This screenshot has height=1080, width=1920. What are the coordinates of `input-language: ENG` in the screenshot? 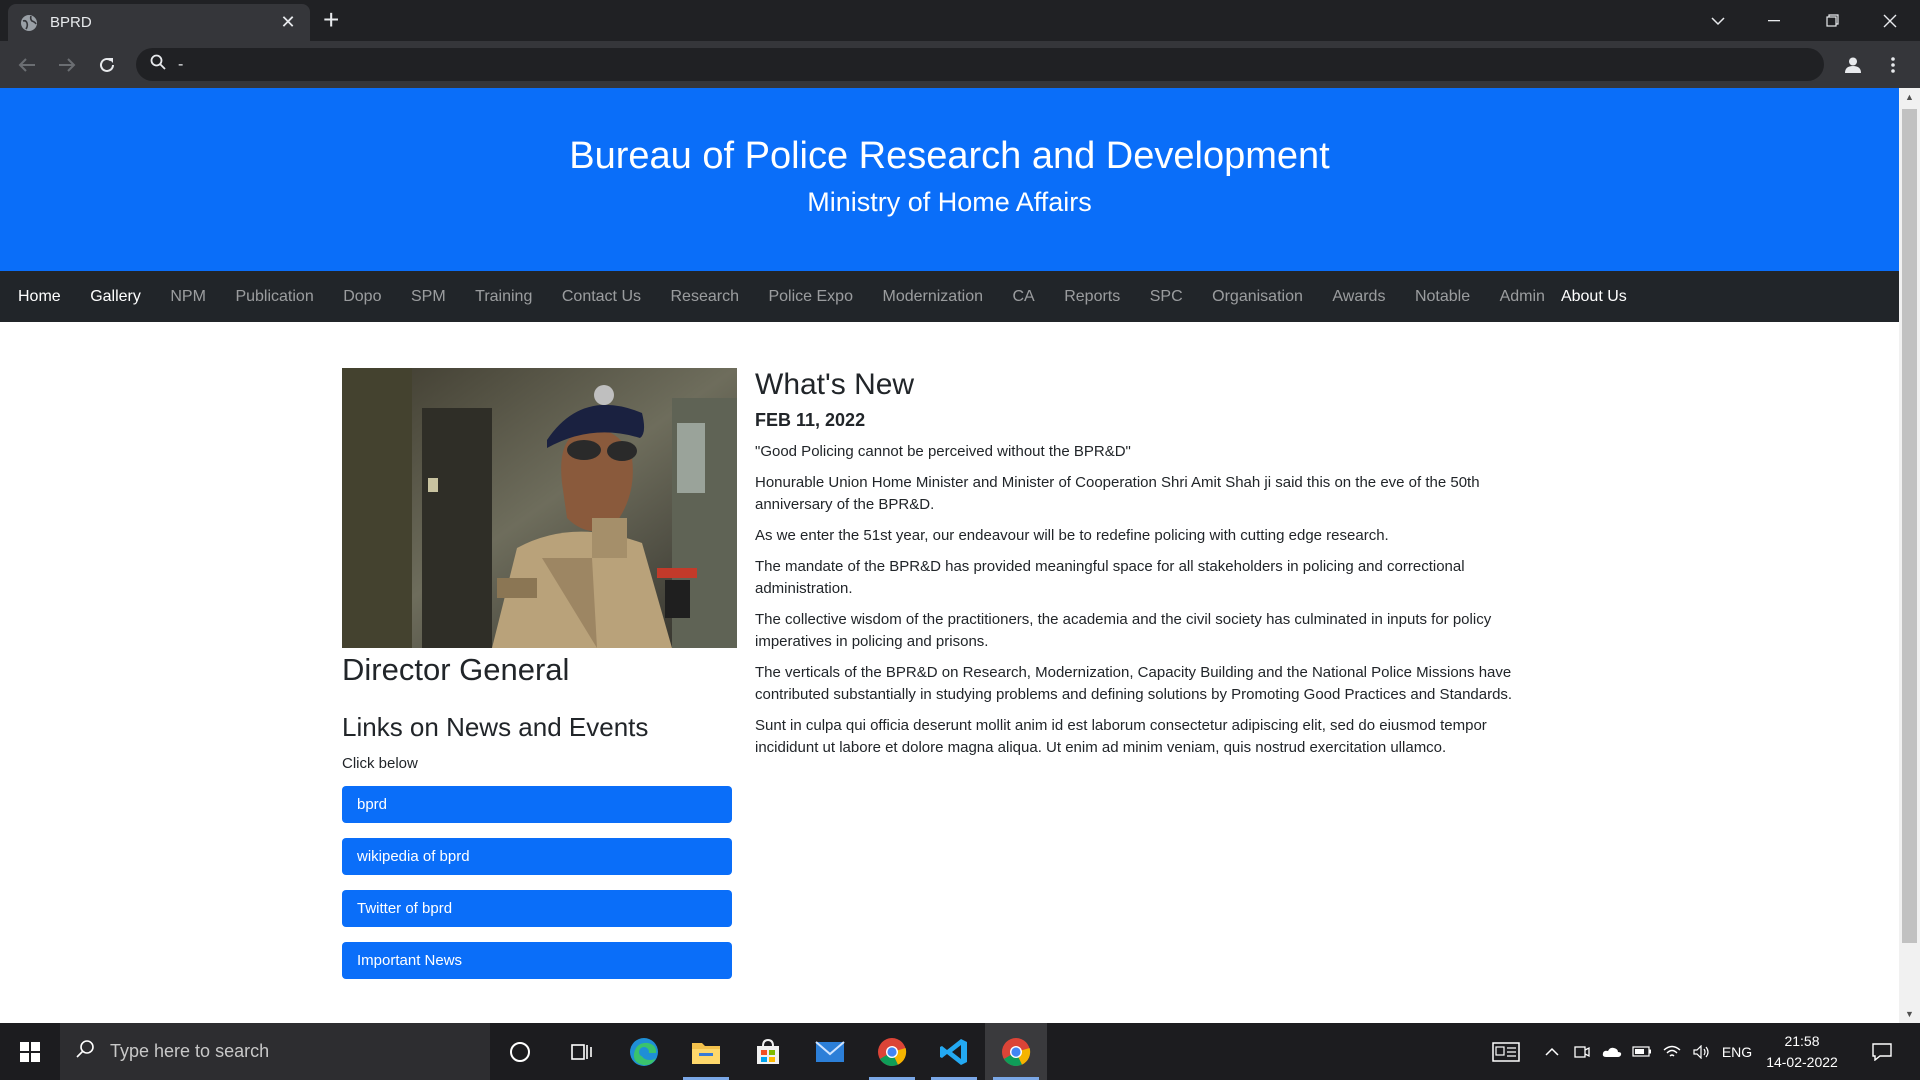 It's located at (1737, 1051).